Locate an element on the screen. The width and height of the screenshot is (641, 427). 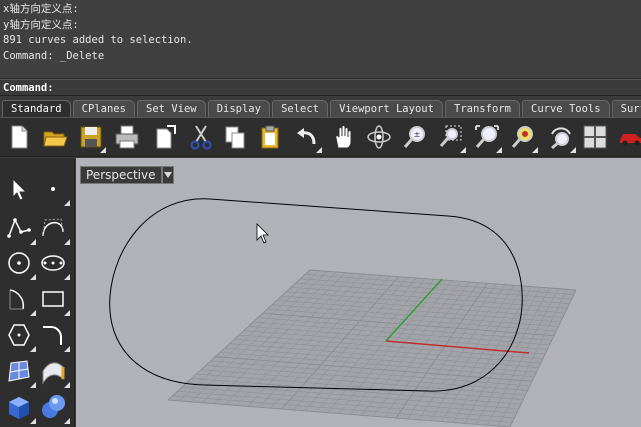
zoom-extents-icon is located at coordinates (487, 137).